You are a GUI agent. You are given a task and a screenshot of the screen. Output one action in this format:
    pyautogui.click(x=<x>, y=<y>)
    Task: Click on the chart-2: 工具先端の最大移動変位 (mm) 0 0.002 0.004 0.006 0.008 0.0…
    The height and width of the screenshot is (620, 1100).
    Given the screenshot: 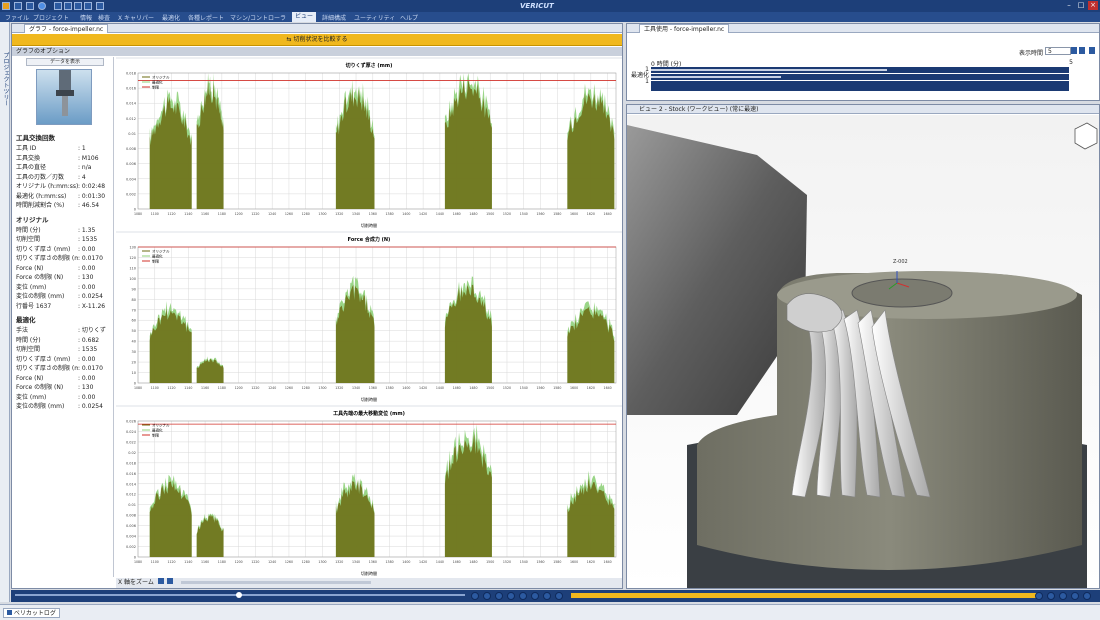 What is the action you would take?
    pyautogui.click(x=369, y=493)
    